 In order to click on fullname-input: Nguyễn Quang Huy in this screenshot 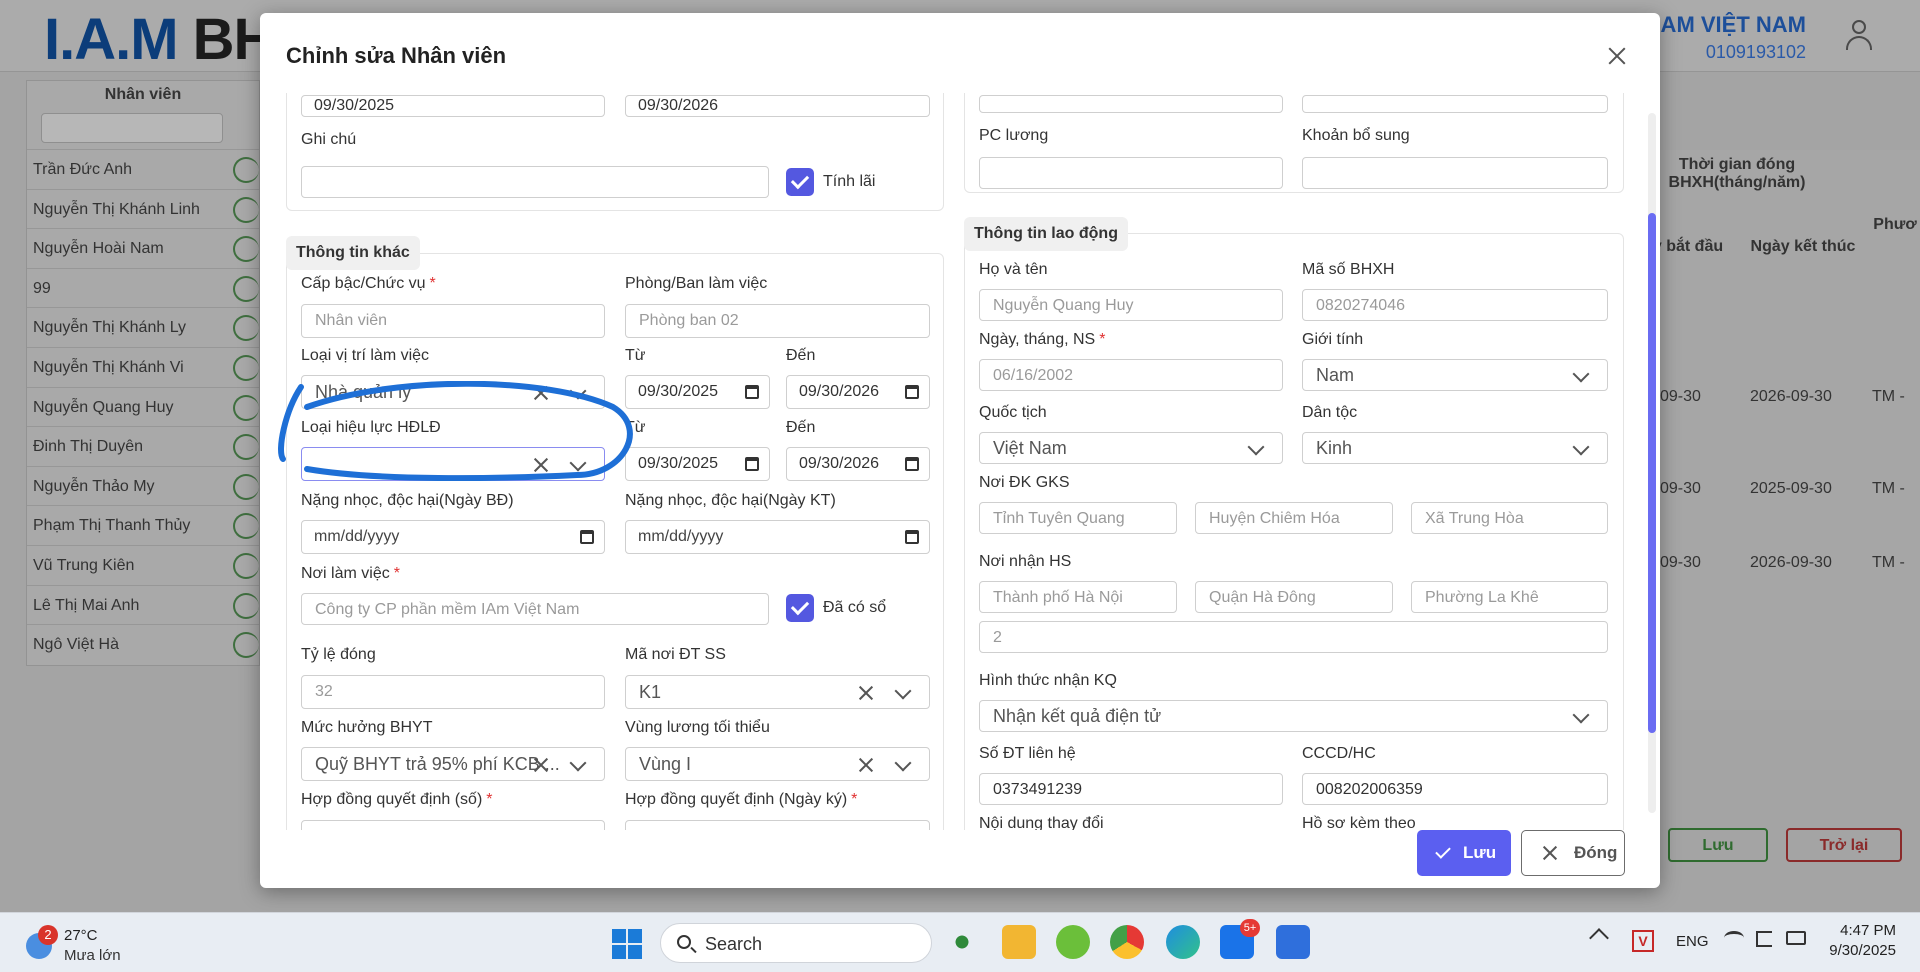, I will do `click(1131, 305)`.